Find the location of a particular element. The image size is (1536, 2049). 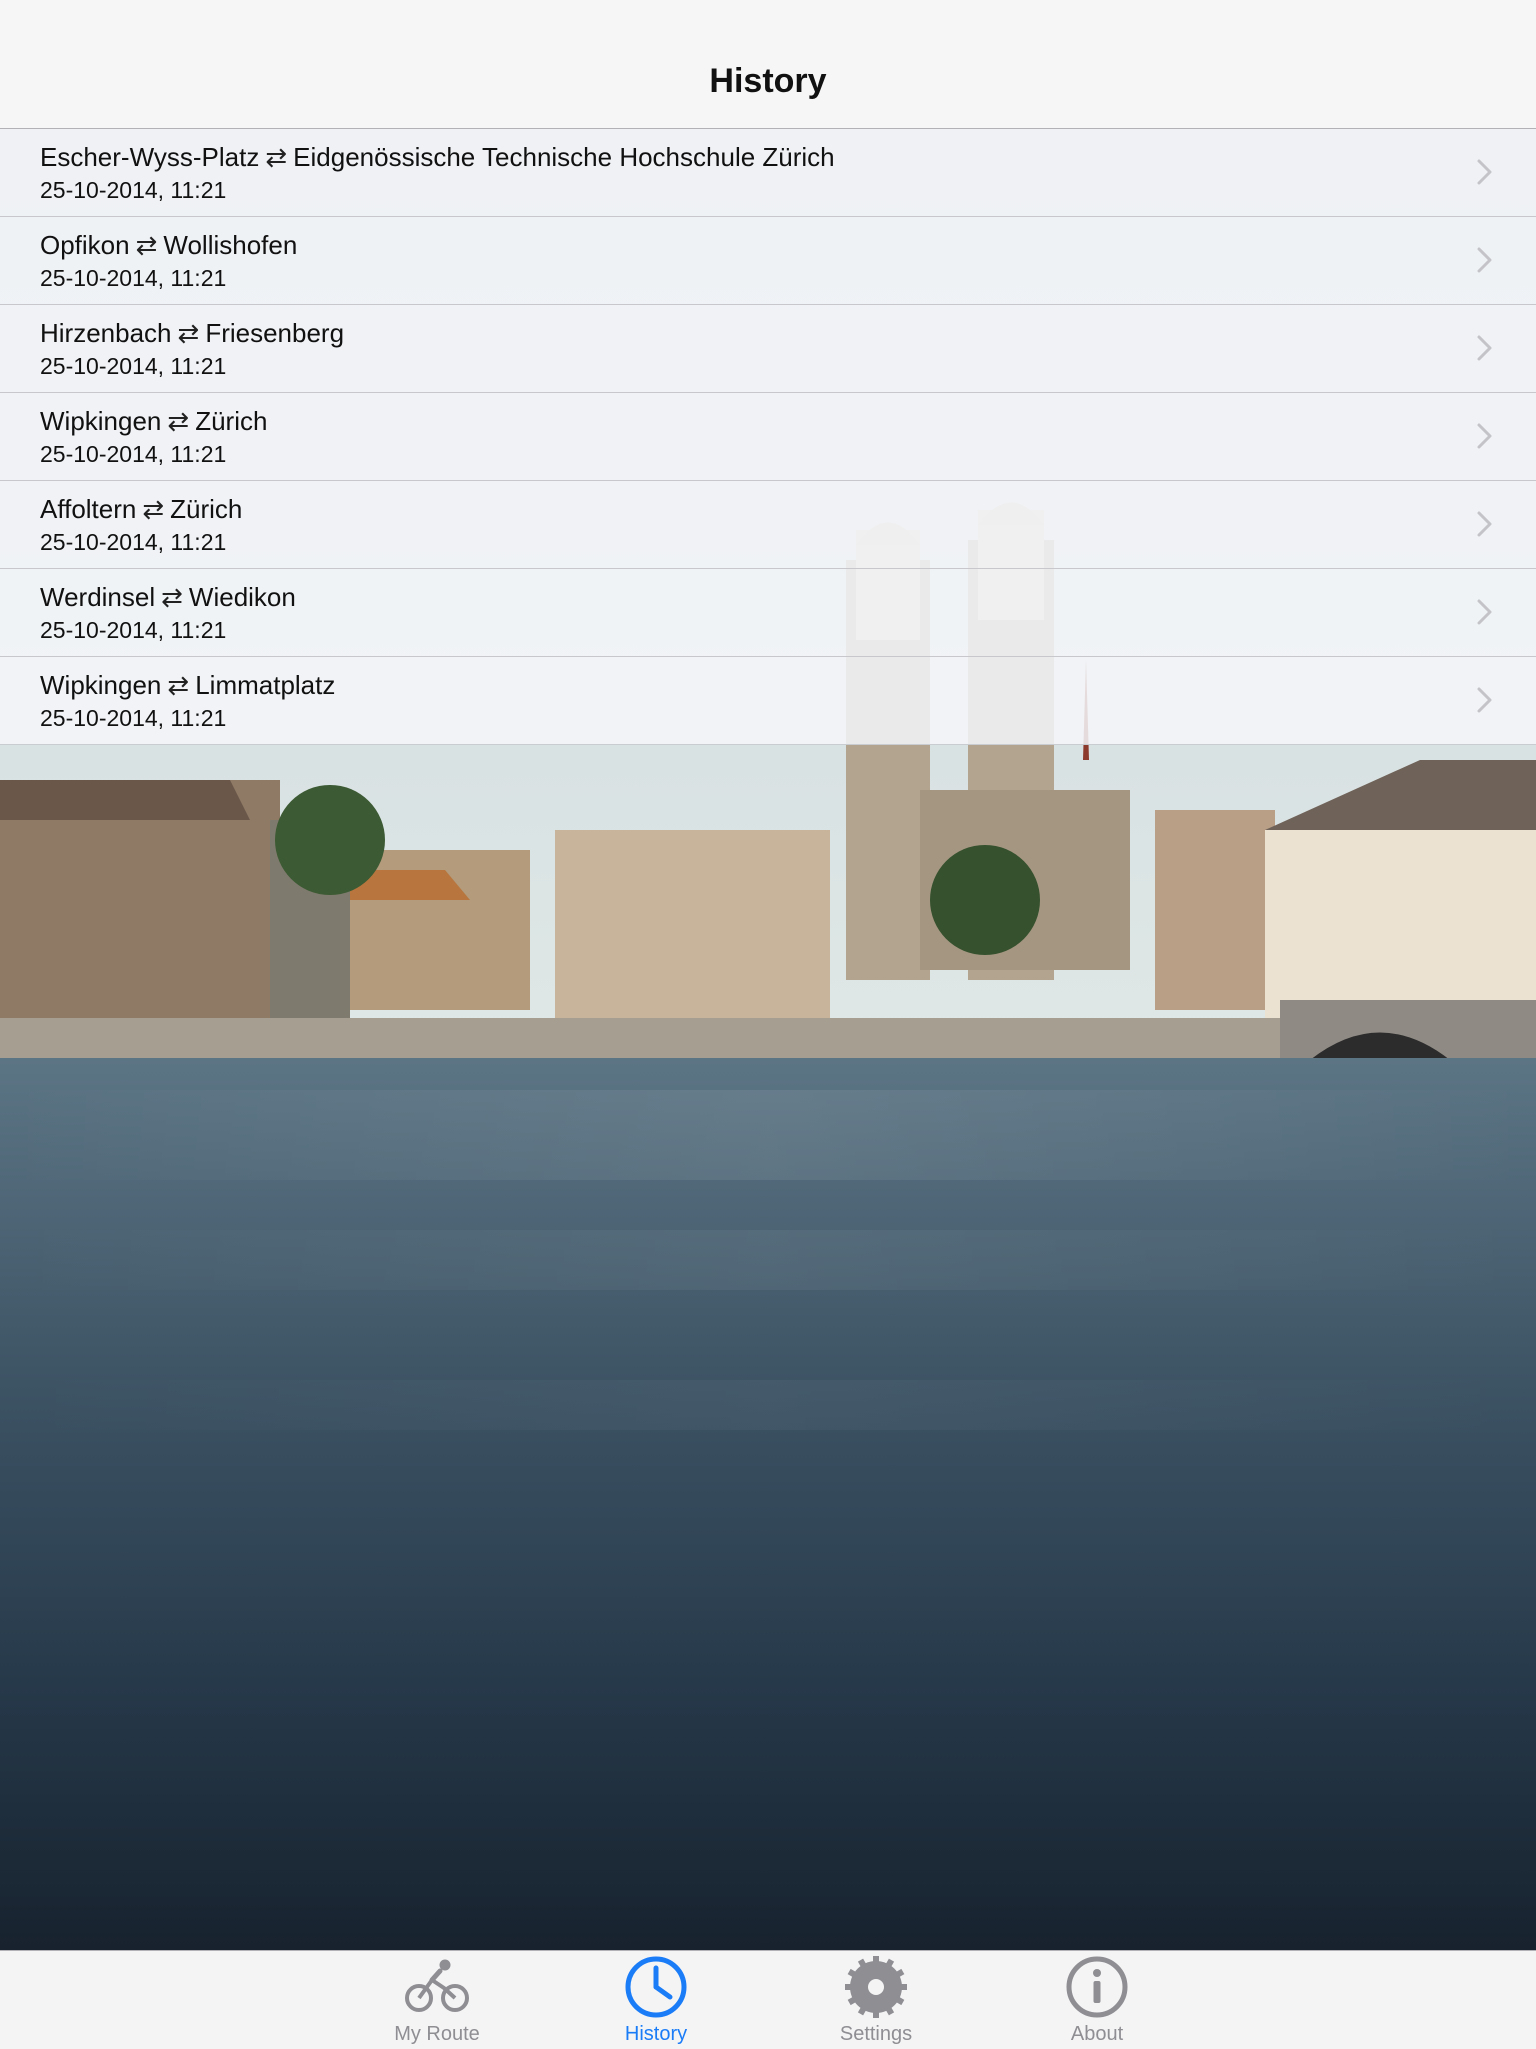

history-row-6: Werdinsel ⇄ Wiedikon 25-10-2014, 11:21 is located at coordinates (768, 613).